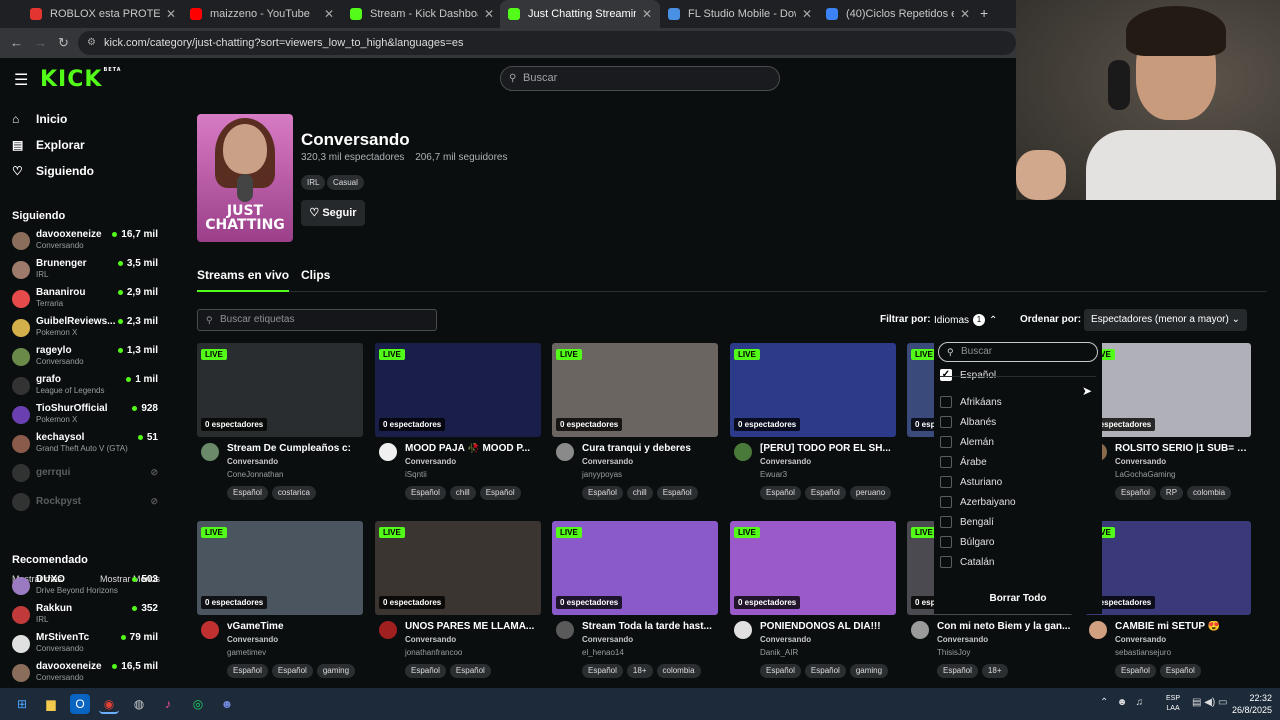 The height and width of the screenshot is (720, 1280). Describe the element at coordinates (87, 388) in the screenshot. I see `sidebar-channel: grafo League of Legends 1 mil` at that location.